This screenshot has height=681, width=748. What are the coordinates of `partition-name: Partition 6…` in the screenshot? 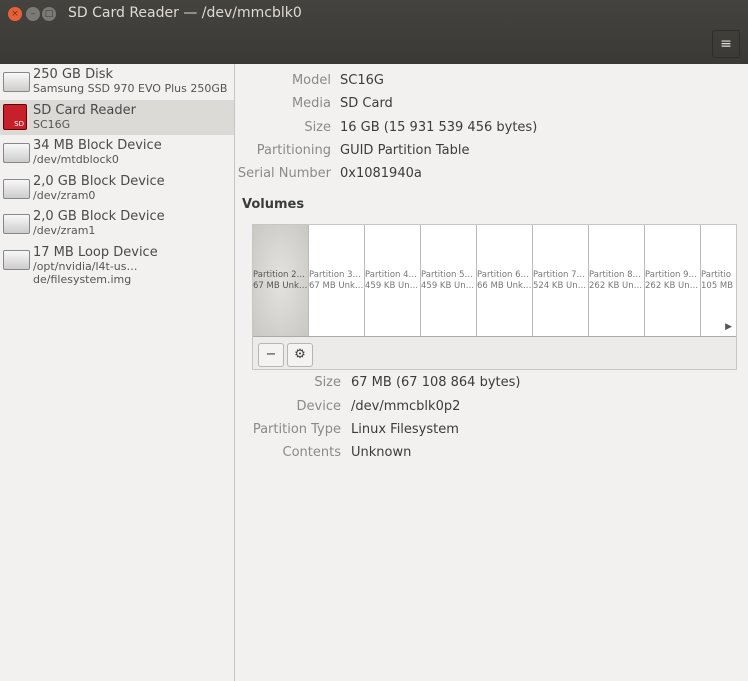 It's located at (503, 275).